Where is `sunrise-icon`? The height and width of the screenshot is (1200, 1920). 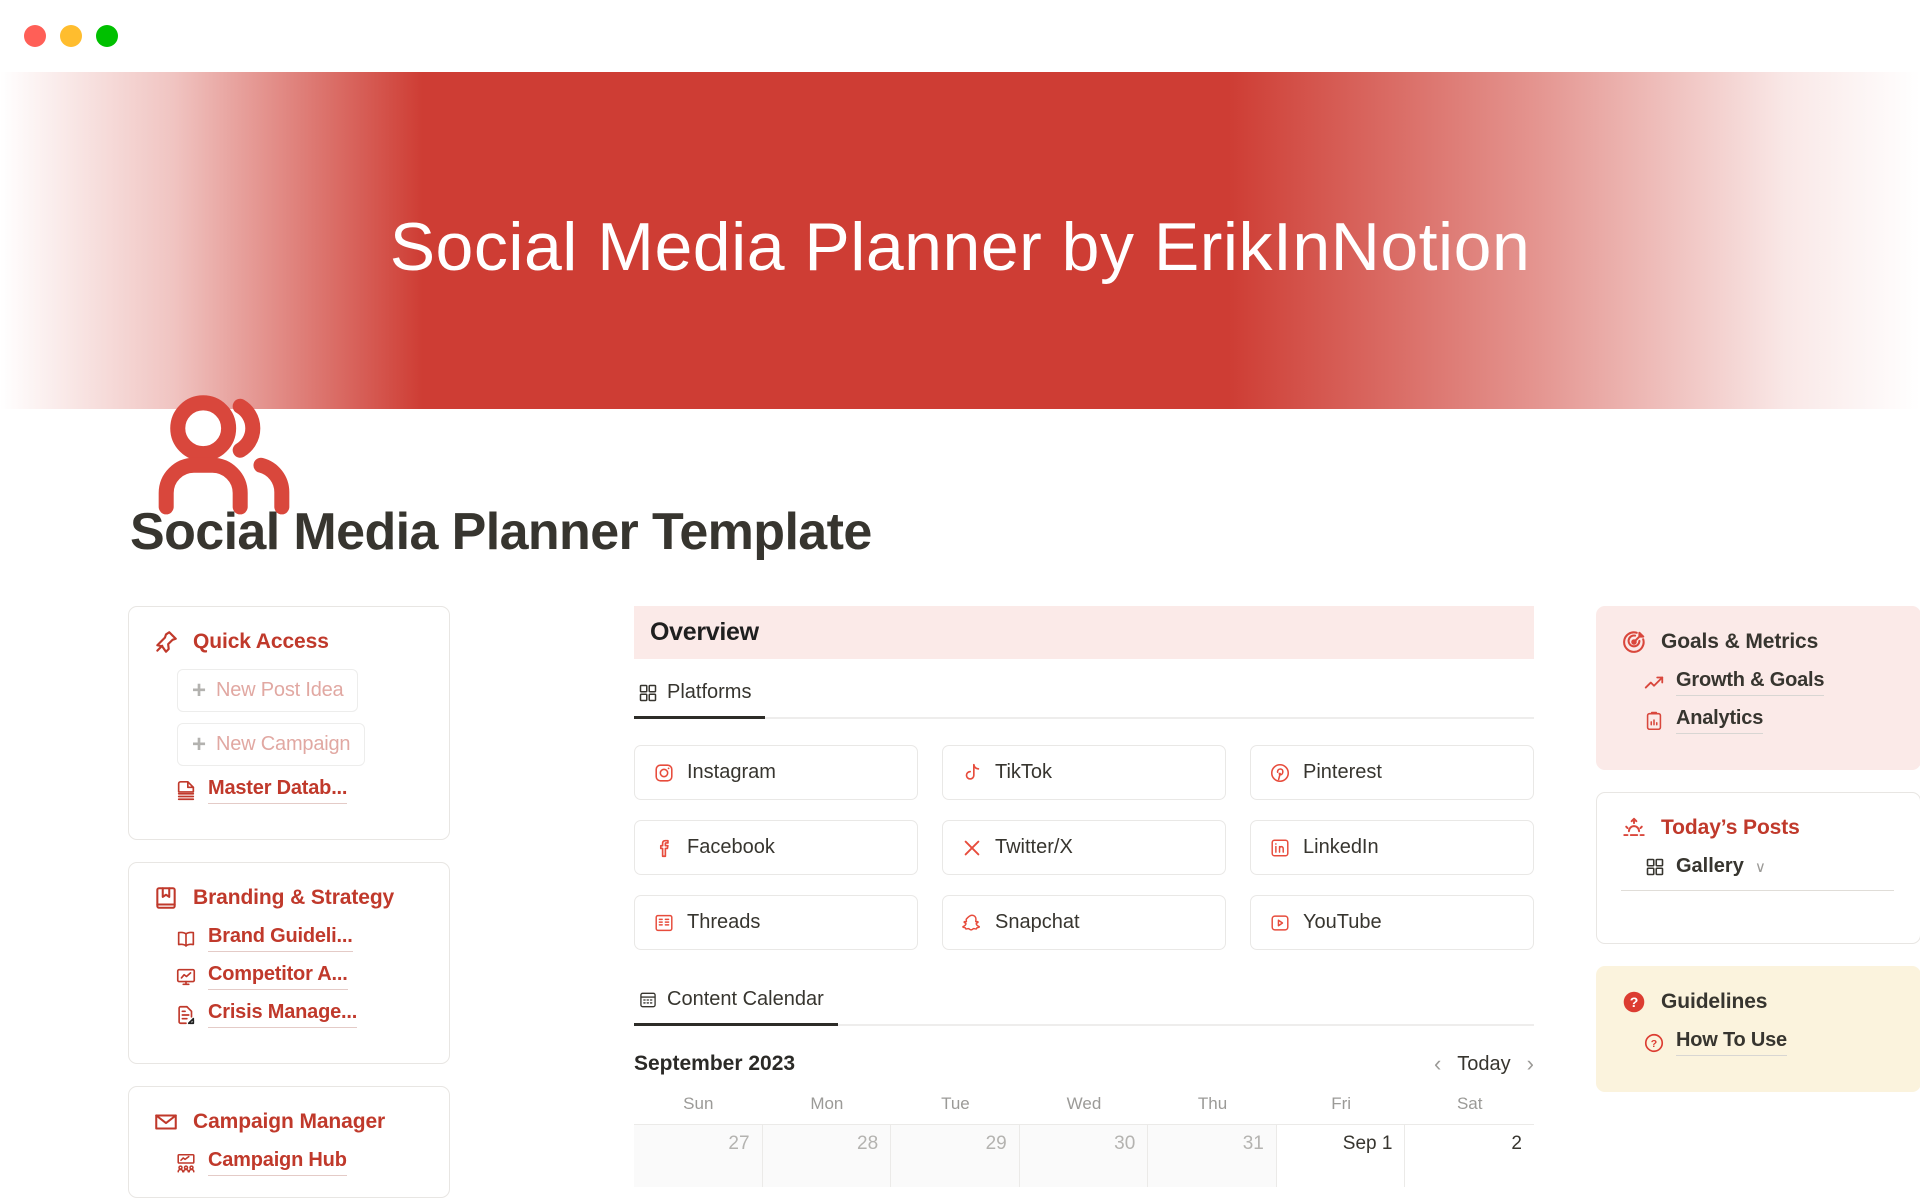
sunrise-icon is located at coordinates (1634, 828).